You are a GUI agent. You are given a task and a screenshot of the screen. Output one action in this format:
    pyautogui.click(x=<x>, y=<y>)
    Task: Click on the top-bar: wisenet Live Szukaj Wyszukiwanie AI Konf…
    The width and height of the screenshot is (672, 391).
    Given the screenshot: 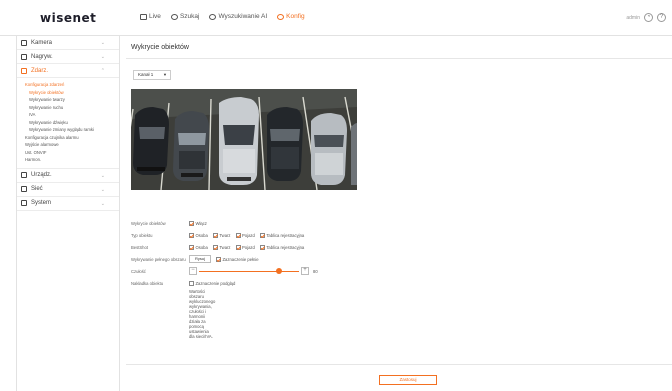 What is the action you would take?
    pyautogui.click(x=336, y=18)
    